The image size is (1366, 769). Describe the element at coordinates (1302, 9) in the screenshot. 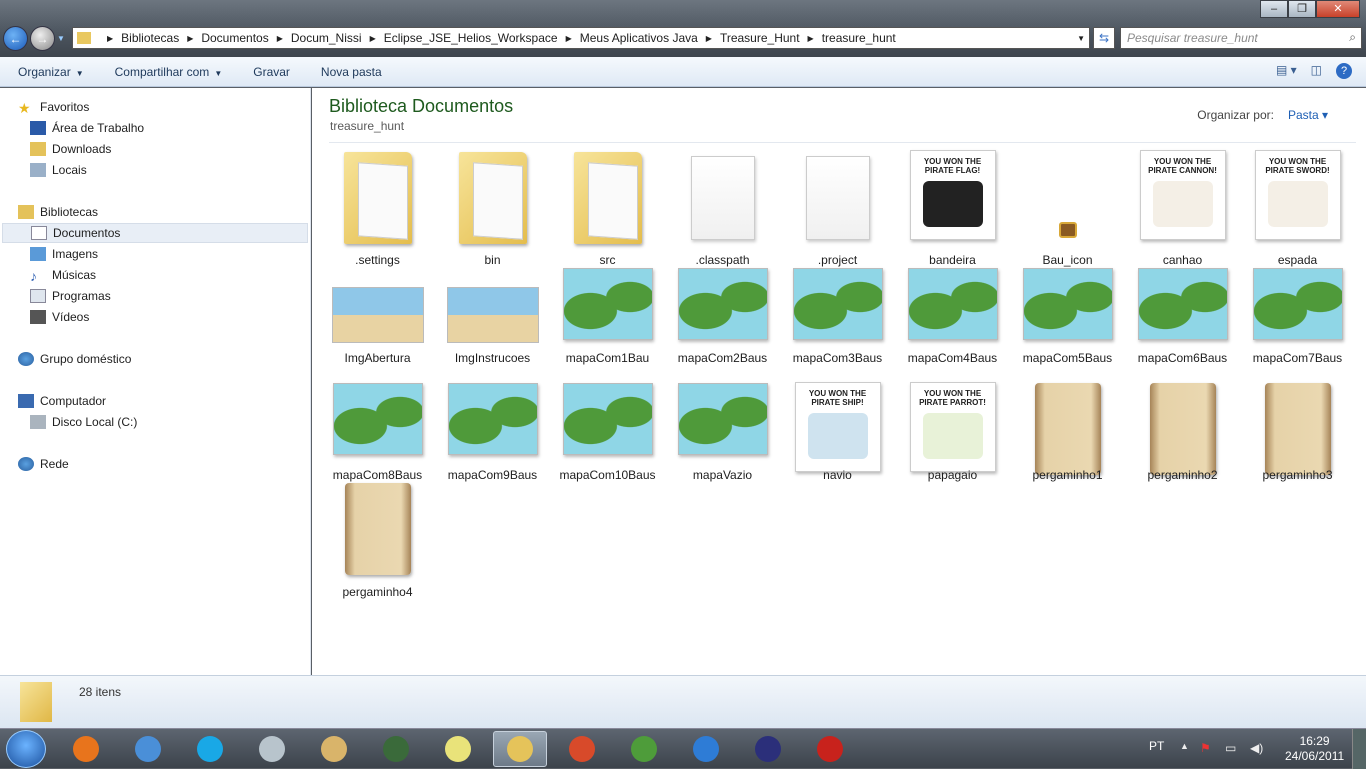

I see `maximize-button: ❐` at that location.